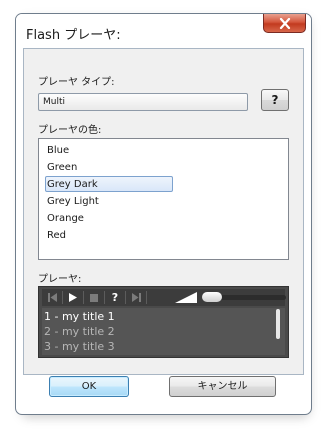 This screenshot has height=443, width=330. I want to click on playlist-item: 3 - my title 3, so click(79, 346).